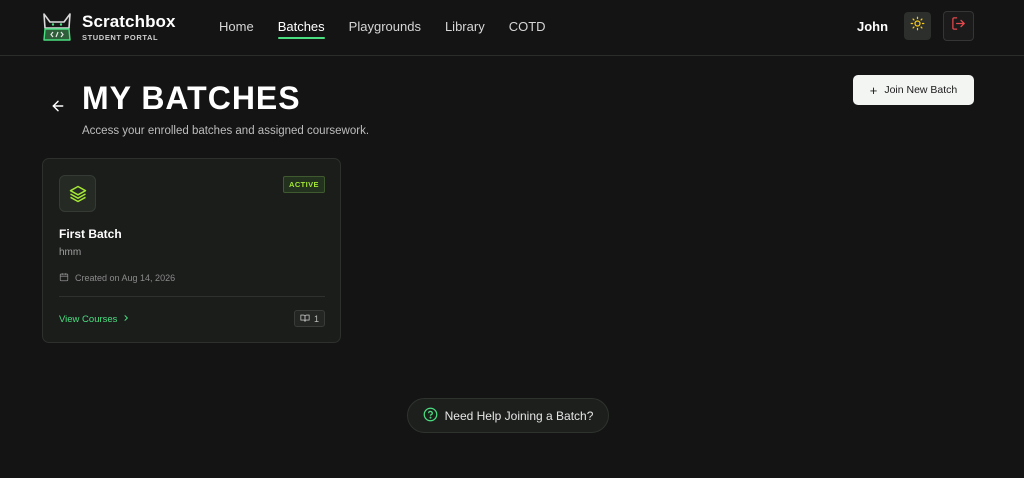 The image size is (1024, 478). I want to click on layers-icon, so click(77, 193).